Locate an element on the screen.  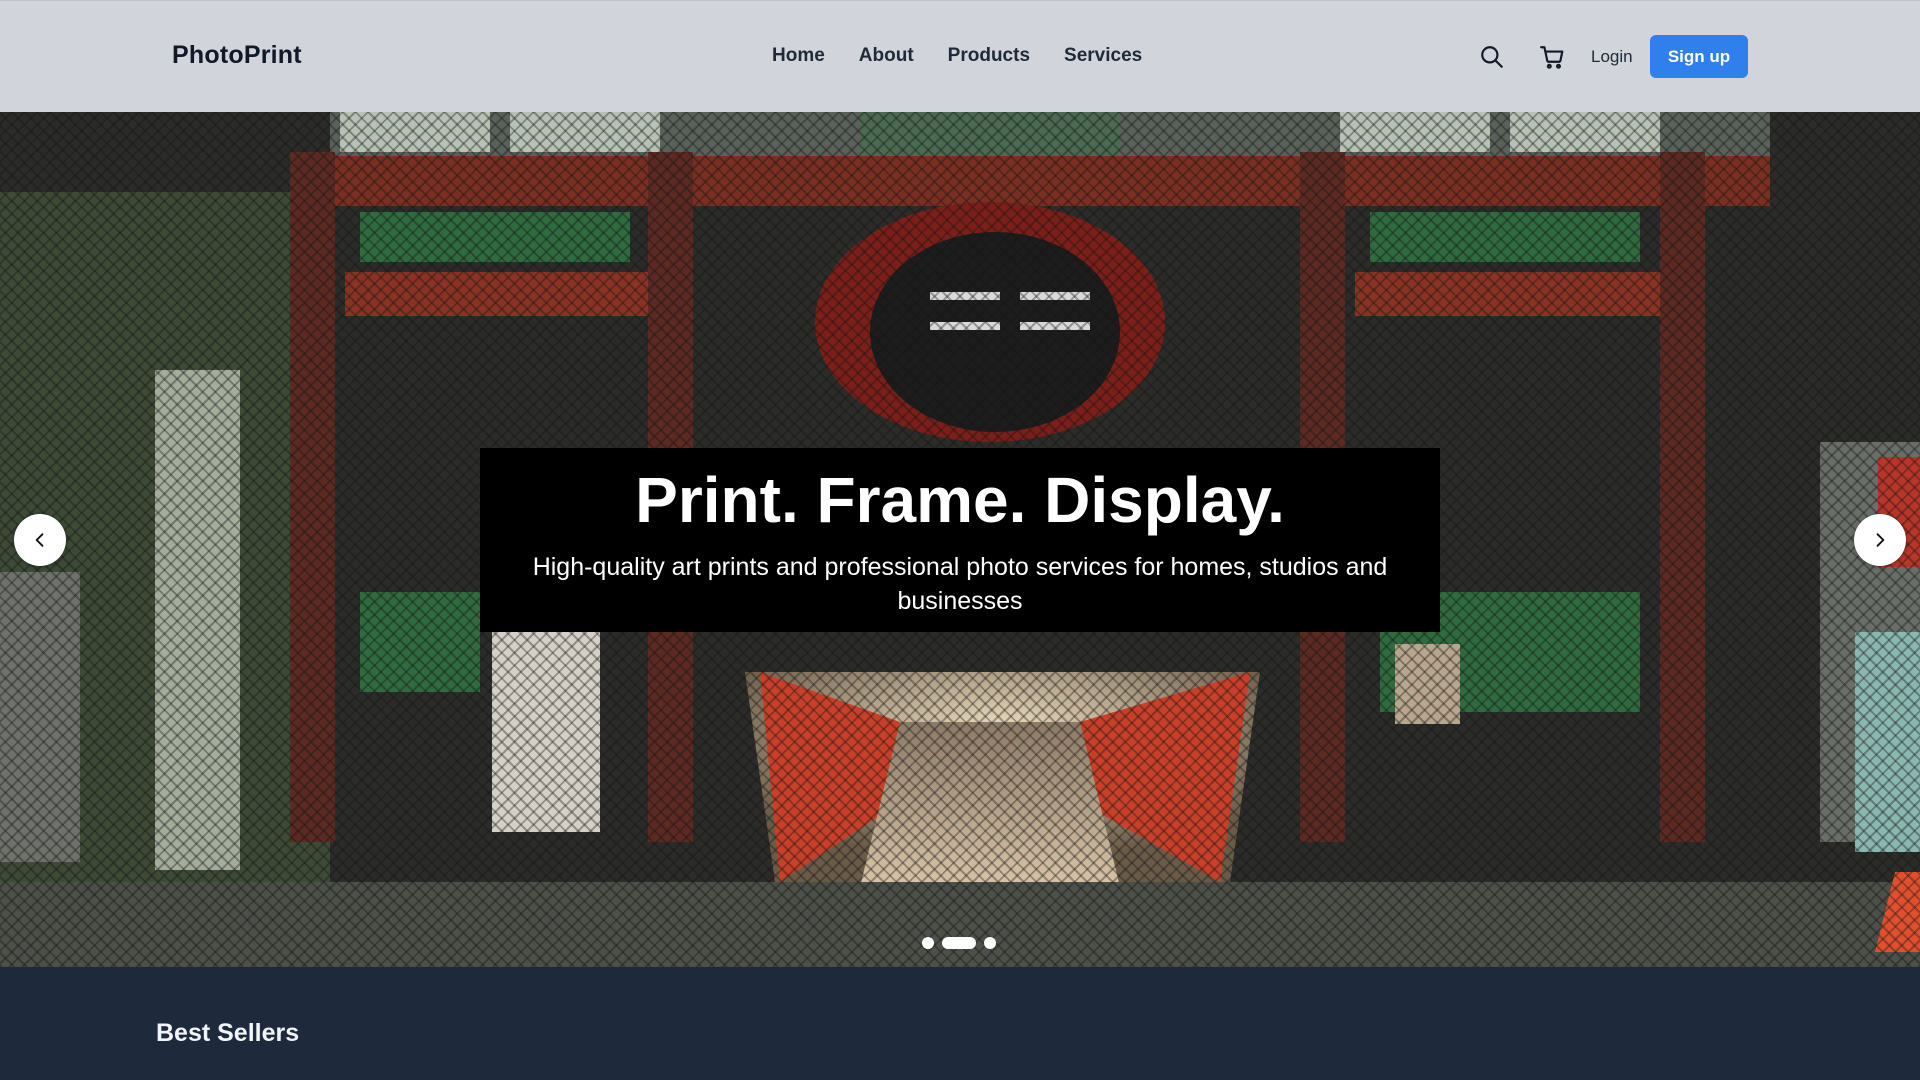
search-icon is located at coordinates (1492, 57).